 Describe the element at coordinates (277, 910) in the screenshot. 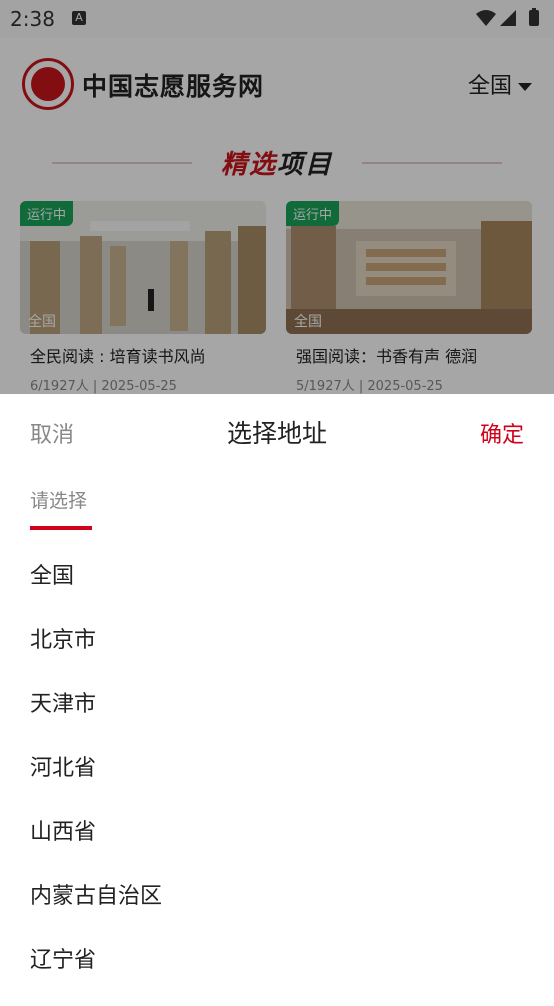

I see `region-option: 内蒙古自治区` at that location.